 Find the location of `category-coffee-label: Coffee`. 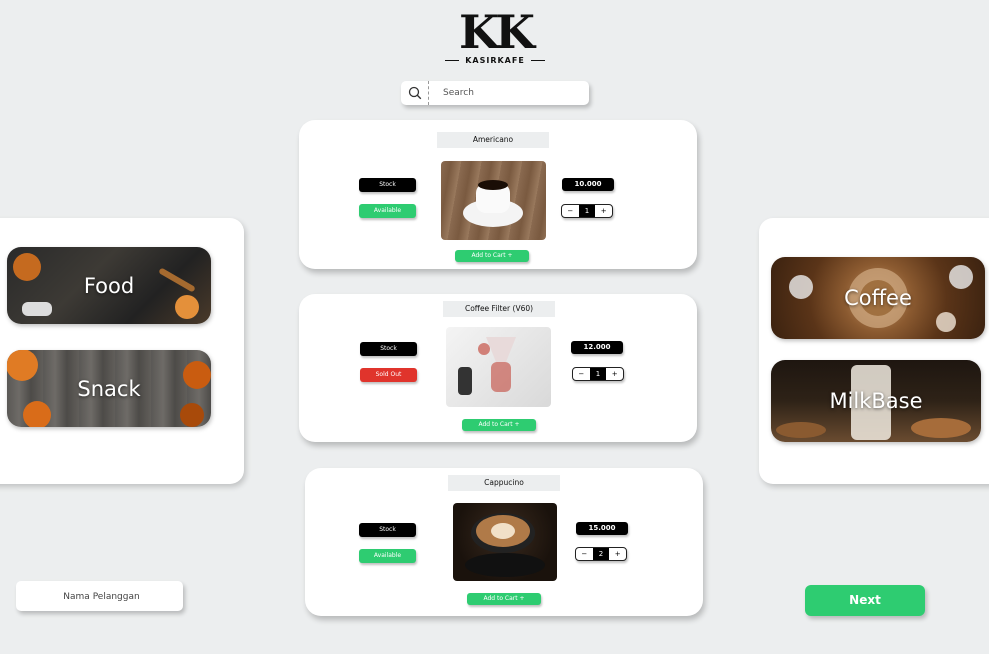

category-coffee-label: Coffee is located at coordinates (878, 298).